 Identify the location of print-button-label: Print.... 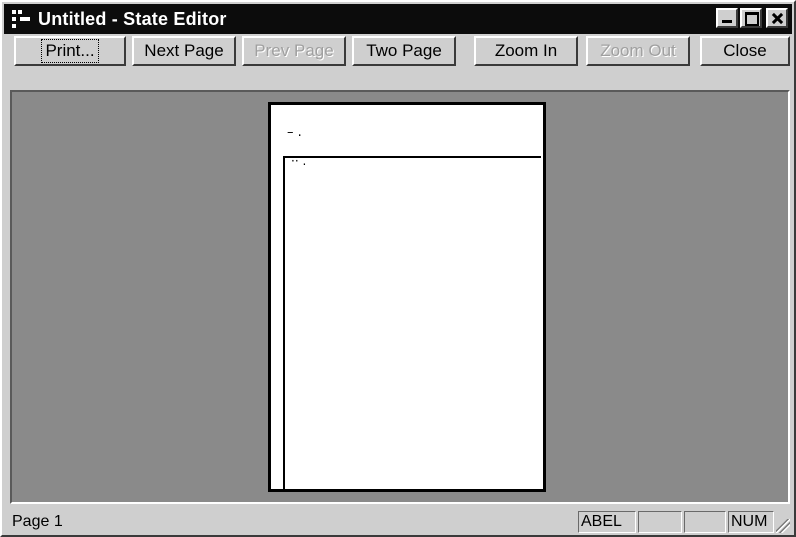
(70, 51).